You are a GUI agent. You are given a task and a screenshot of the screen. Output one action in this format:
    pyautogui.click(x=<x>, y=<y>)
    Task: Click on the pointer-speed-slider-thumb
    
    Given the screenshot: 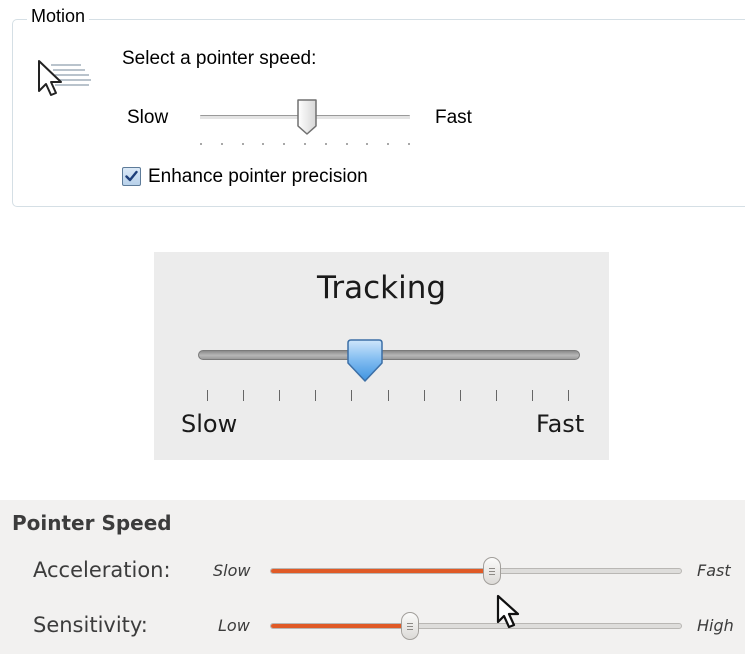 What is the action you would take?
    pyautogui.click(x=307, y=117)
    